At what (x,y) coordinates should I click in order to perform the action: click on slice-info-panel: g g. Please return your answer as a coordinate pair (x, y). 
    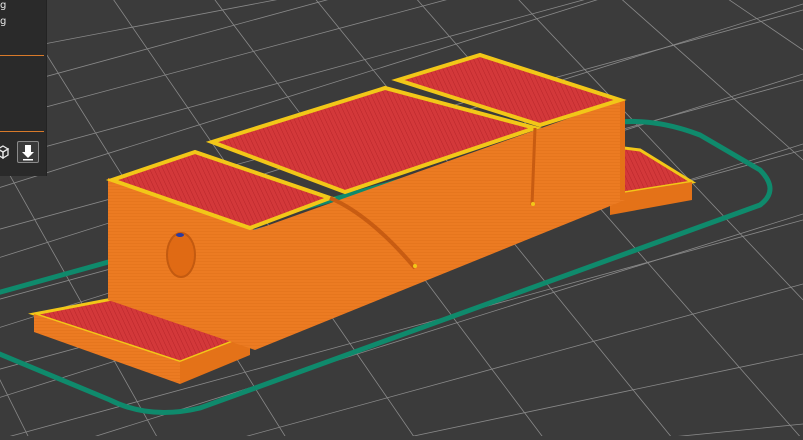
    Looking at the image, I should click on (23, 88).